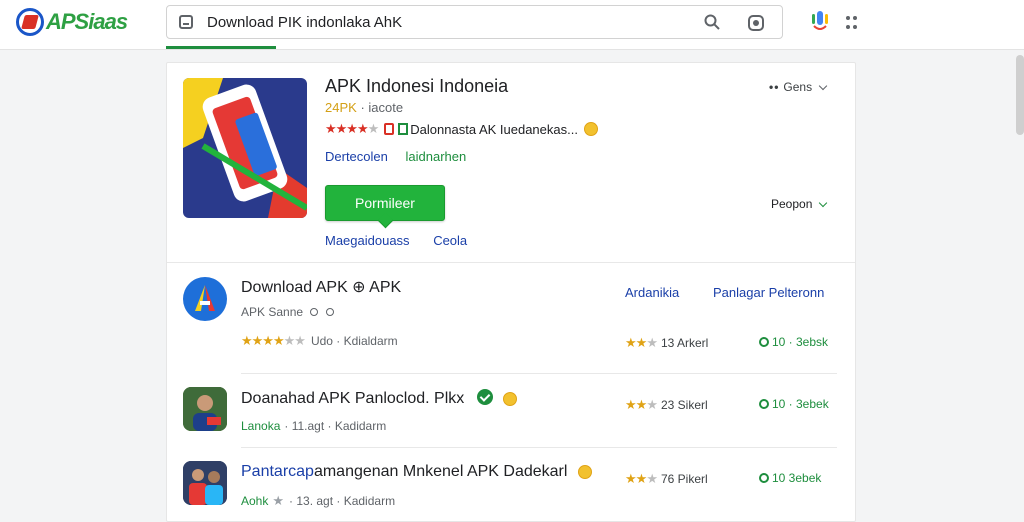  What do you see at coordinates (652, 292) in the screenshot?
I see `category-tag: Ardanikia` at bounding box center [652, 292].